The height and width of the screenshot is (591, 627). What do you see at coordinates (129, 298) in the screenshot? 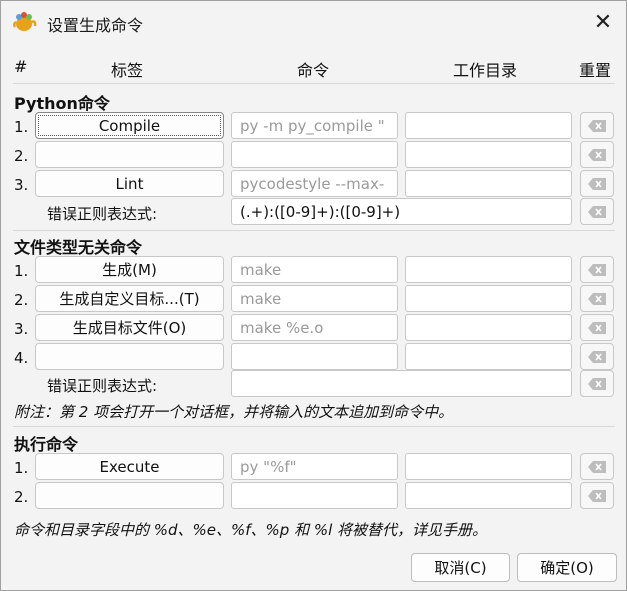
I see `independent-label-button-2: 生成自定义目标...(T)` at bounding box center [129, 298].